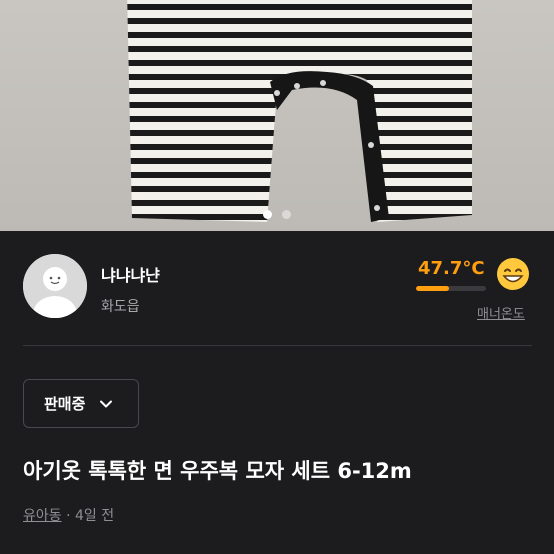 The height and width of the screenshot is (554, 554). Describe the element at coordinates (42, 516) in the screenshot. I see `product-category-link: 유아동` at that location.